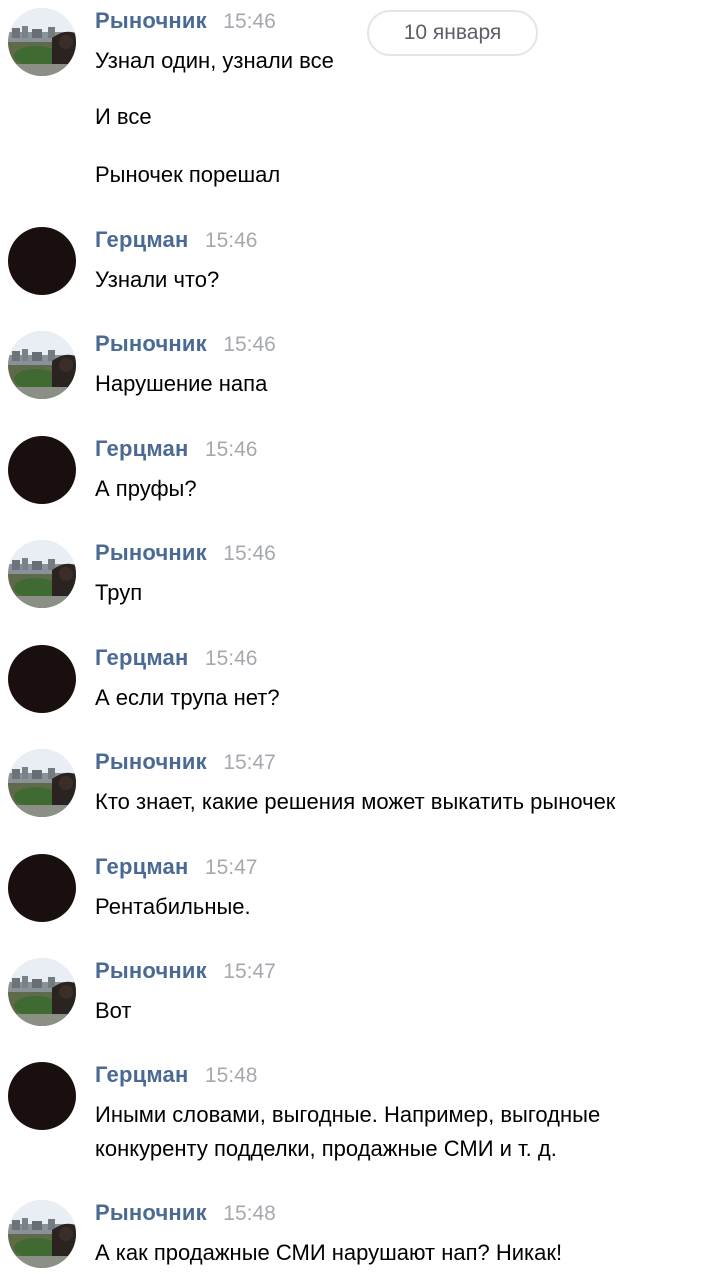 Image resolution: width=717 pixels, height=1280 pixels. I want to click on message-header: Рыночник 15:48, so click(185, 1215).